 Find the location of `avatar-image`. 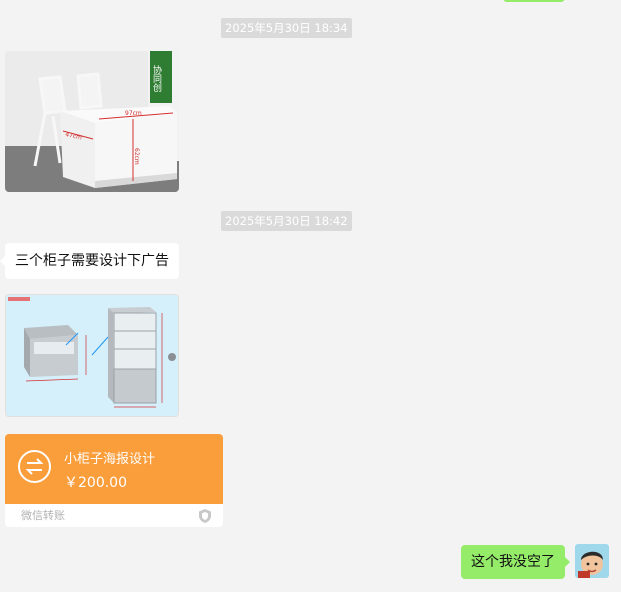

avatar-image is located at coordinates (592, 561).